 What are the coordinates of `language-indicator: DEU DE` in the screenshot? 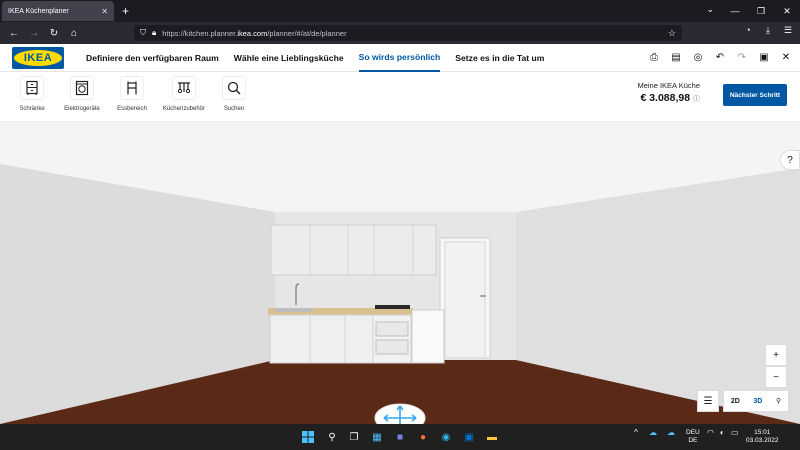 It's located at (693, 437).